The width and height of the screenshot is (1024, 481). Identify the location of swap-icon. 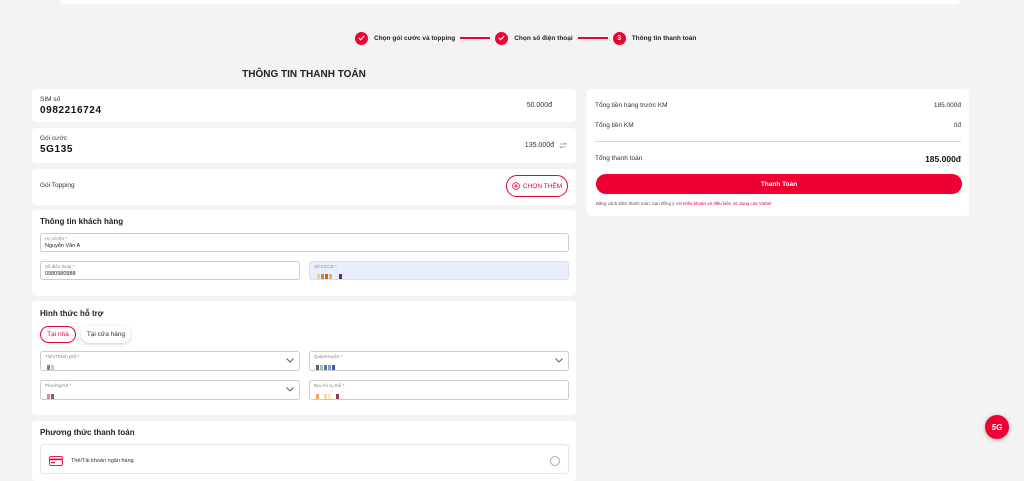
(563, 145).